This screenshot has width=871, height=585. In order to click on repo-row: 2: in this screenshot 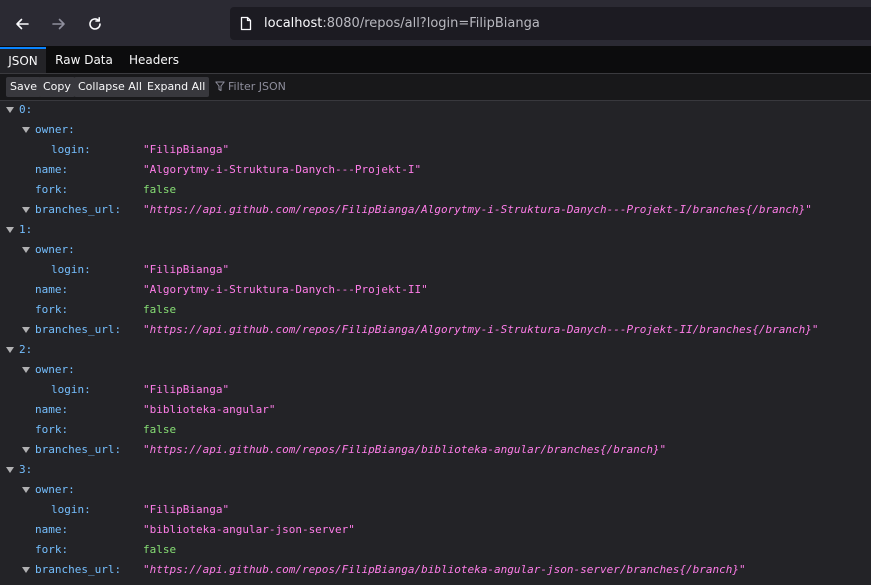, I will do `click(435, 350)`.